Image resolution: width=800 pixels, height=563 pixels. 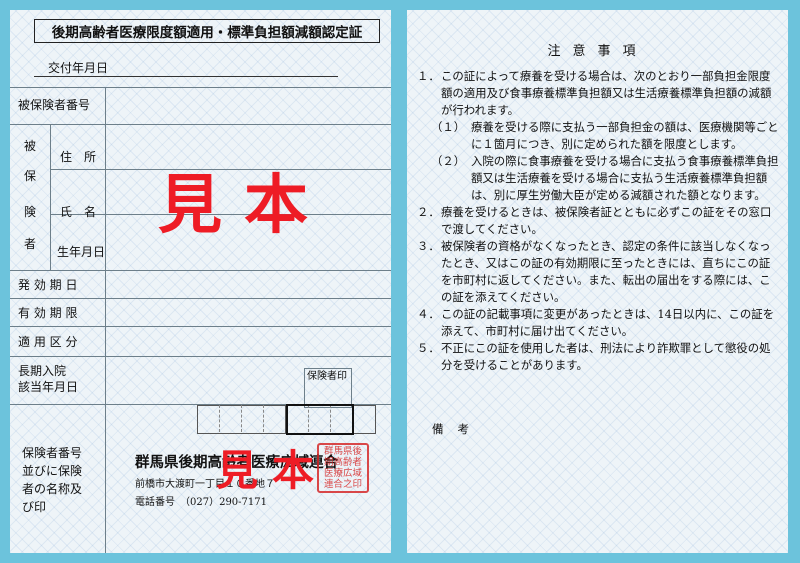 I want to click on long-term-label: 長期入院, so click(x=42, y=371).